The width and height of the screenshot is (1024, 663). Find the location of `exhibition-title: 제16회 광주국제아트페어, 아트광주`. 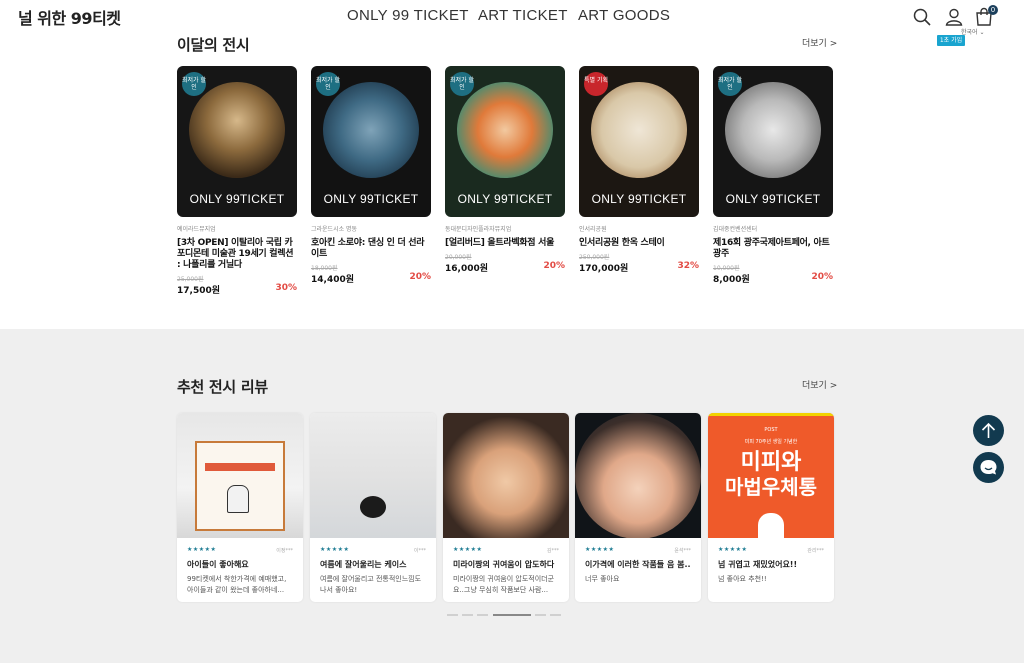

exhibition-title: 제16회 광주국제아트페어, 아트광주 is located at coordinates (773, 249).